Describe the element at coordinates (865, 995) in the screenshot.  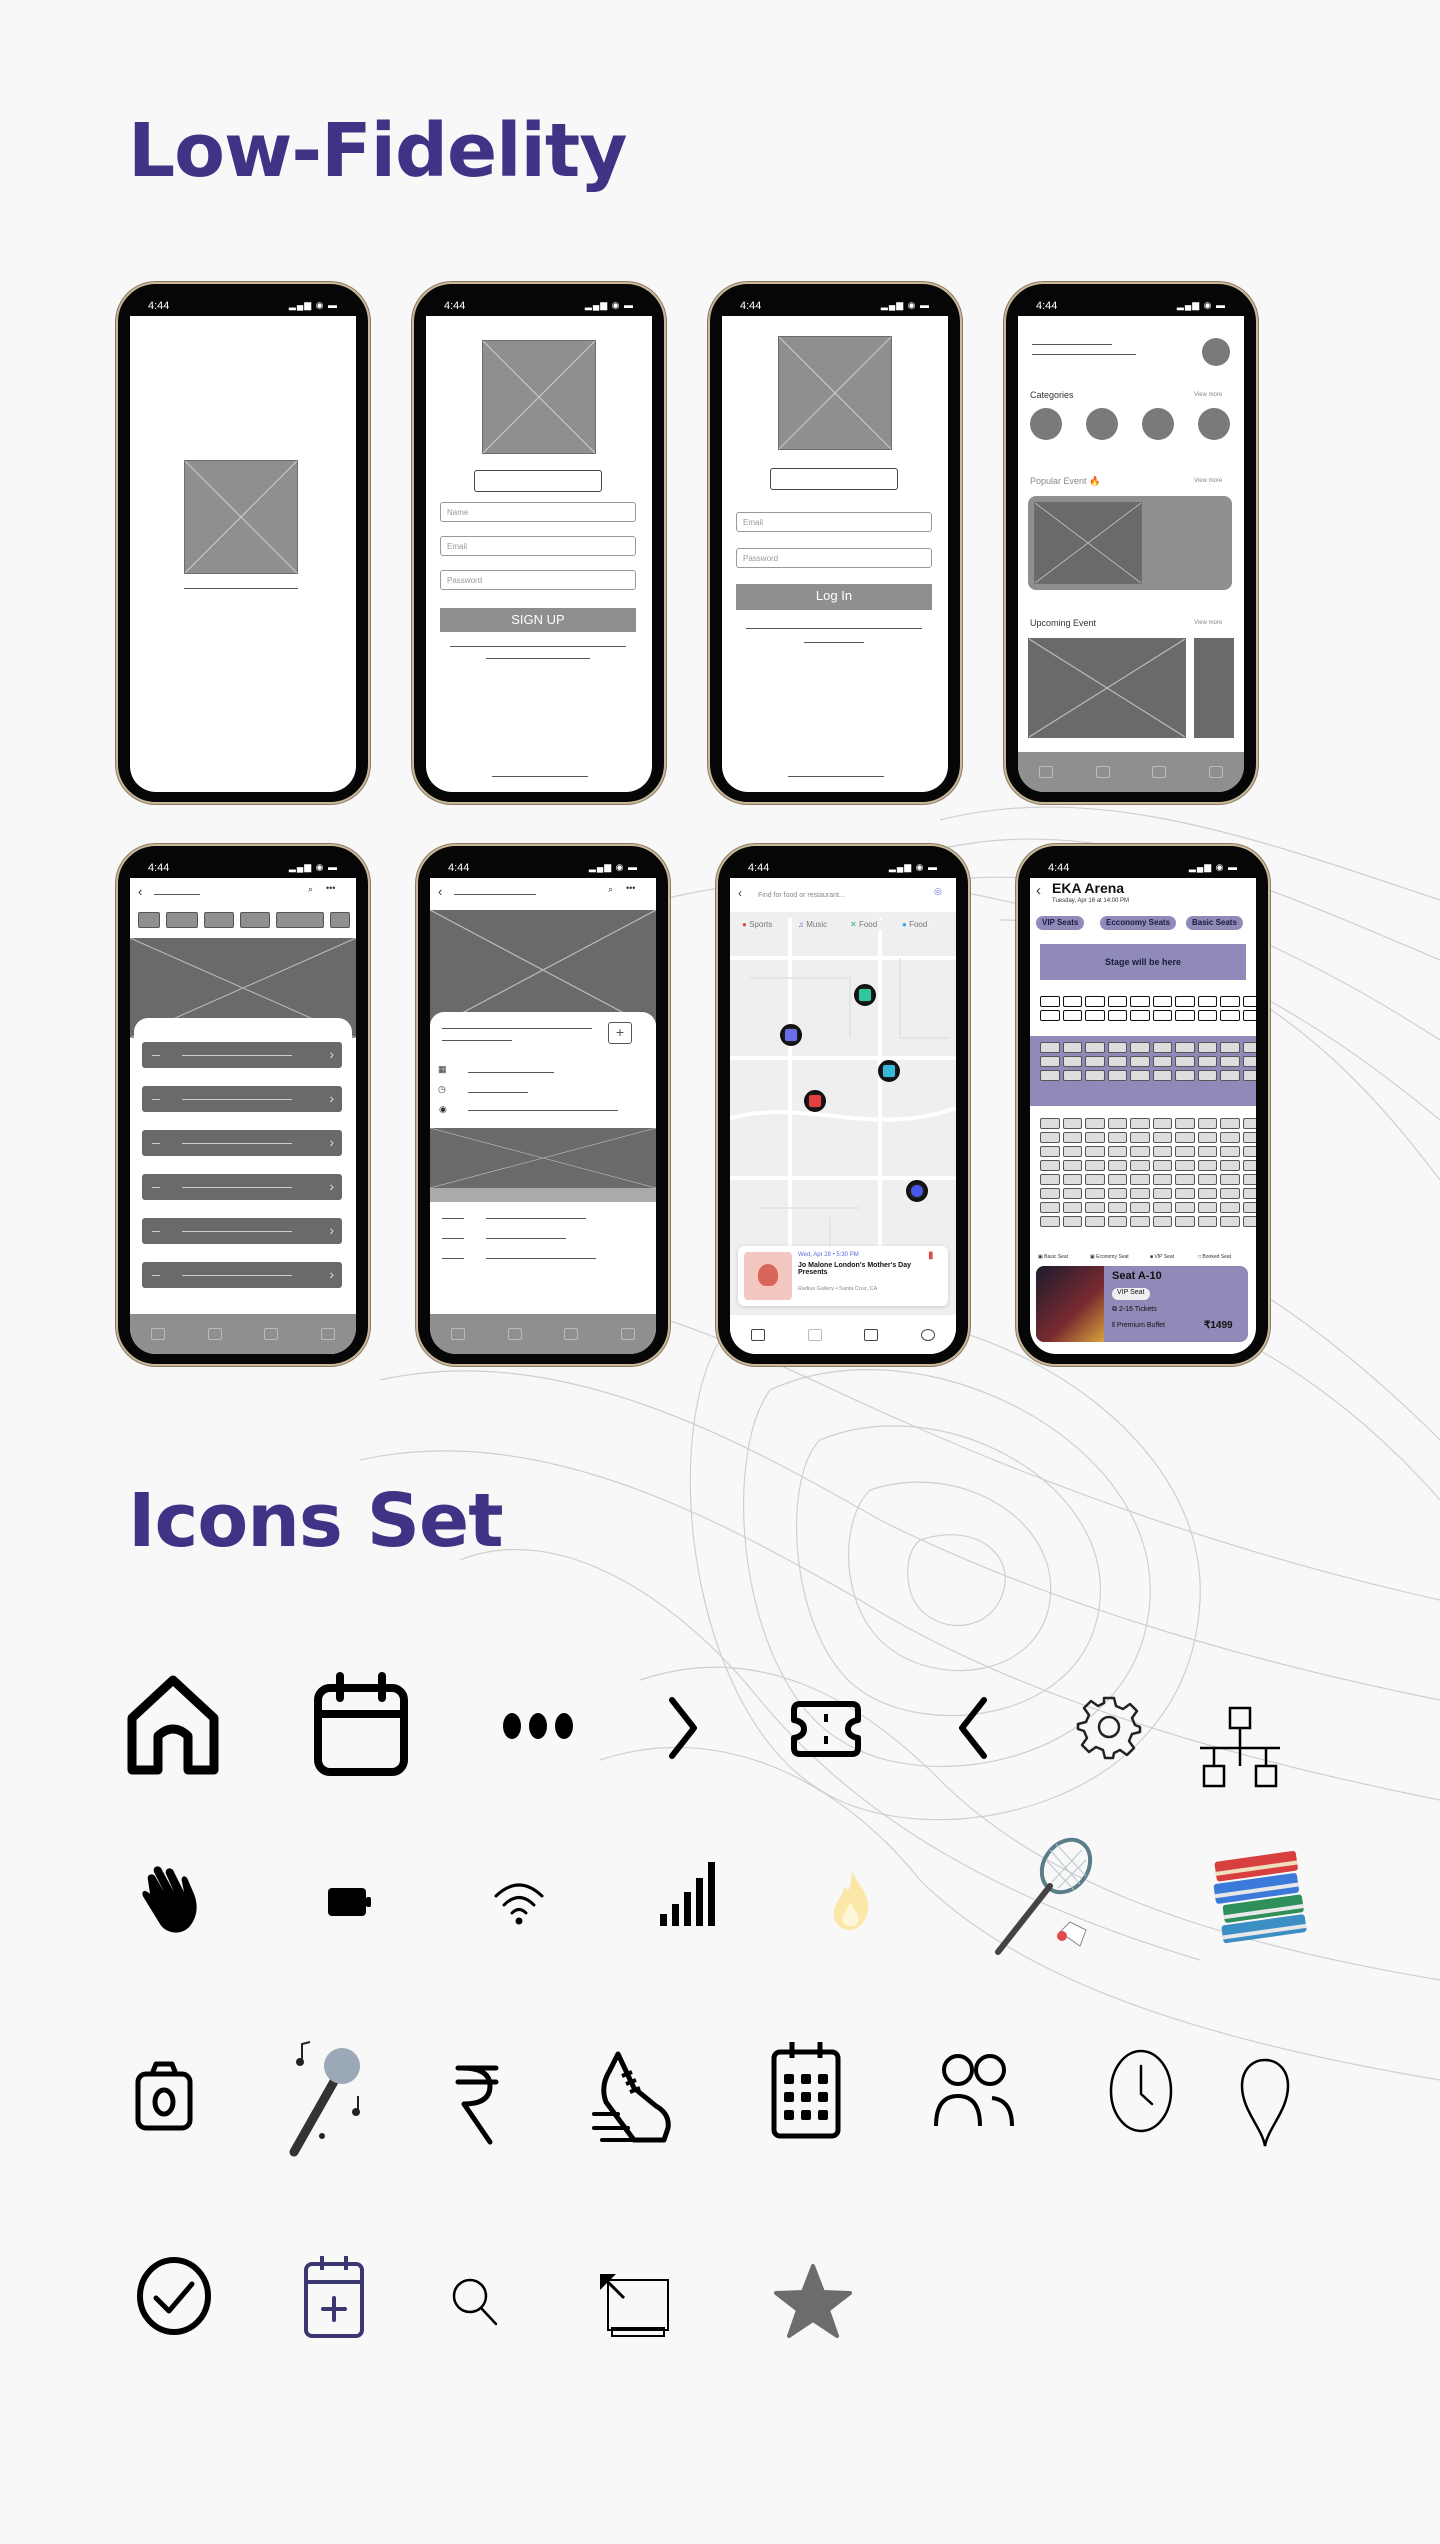
I see `map-pin-food` at that location.